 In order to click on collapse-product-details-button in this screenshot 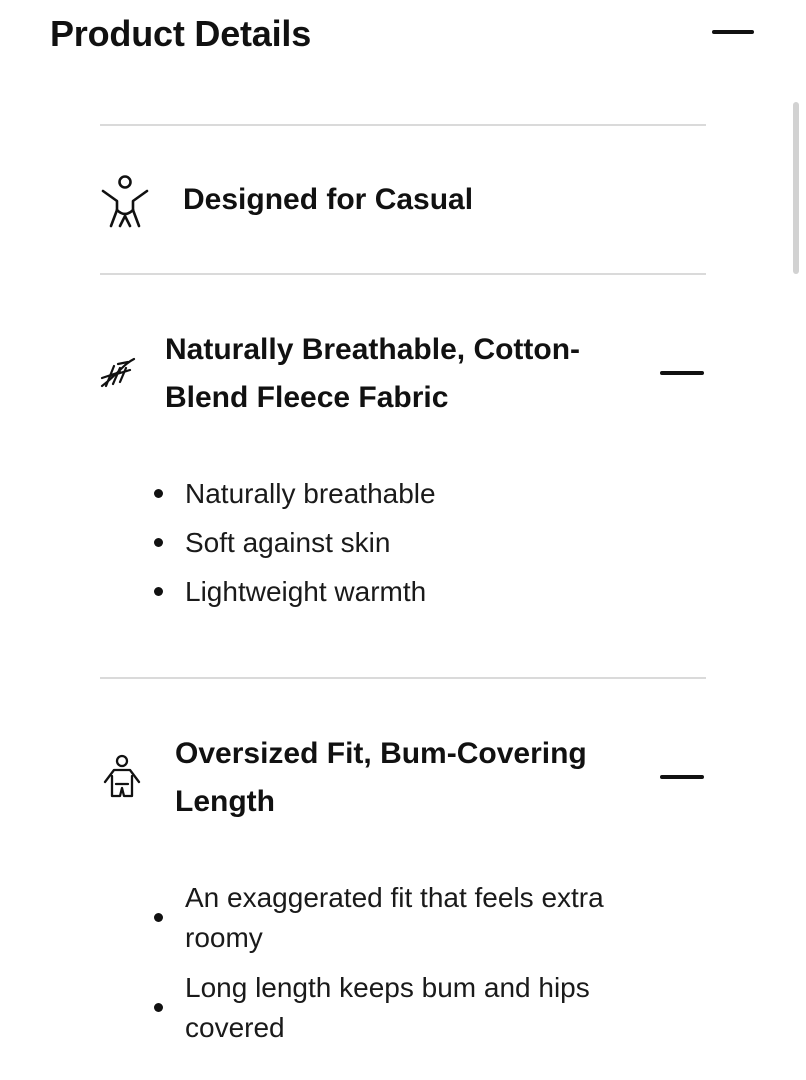, I will do `click(733, 32)`.